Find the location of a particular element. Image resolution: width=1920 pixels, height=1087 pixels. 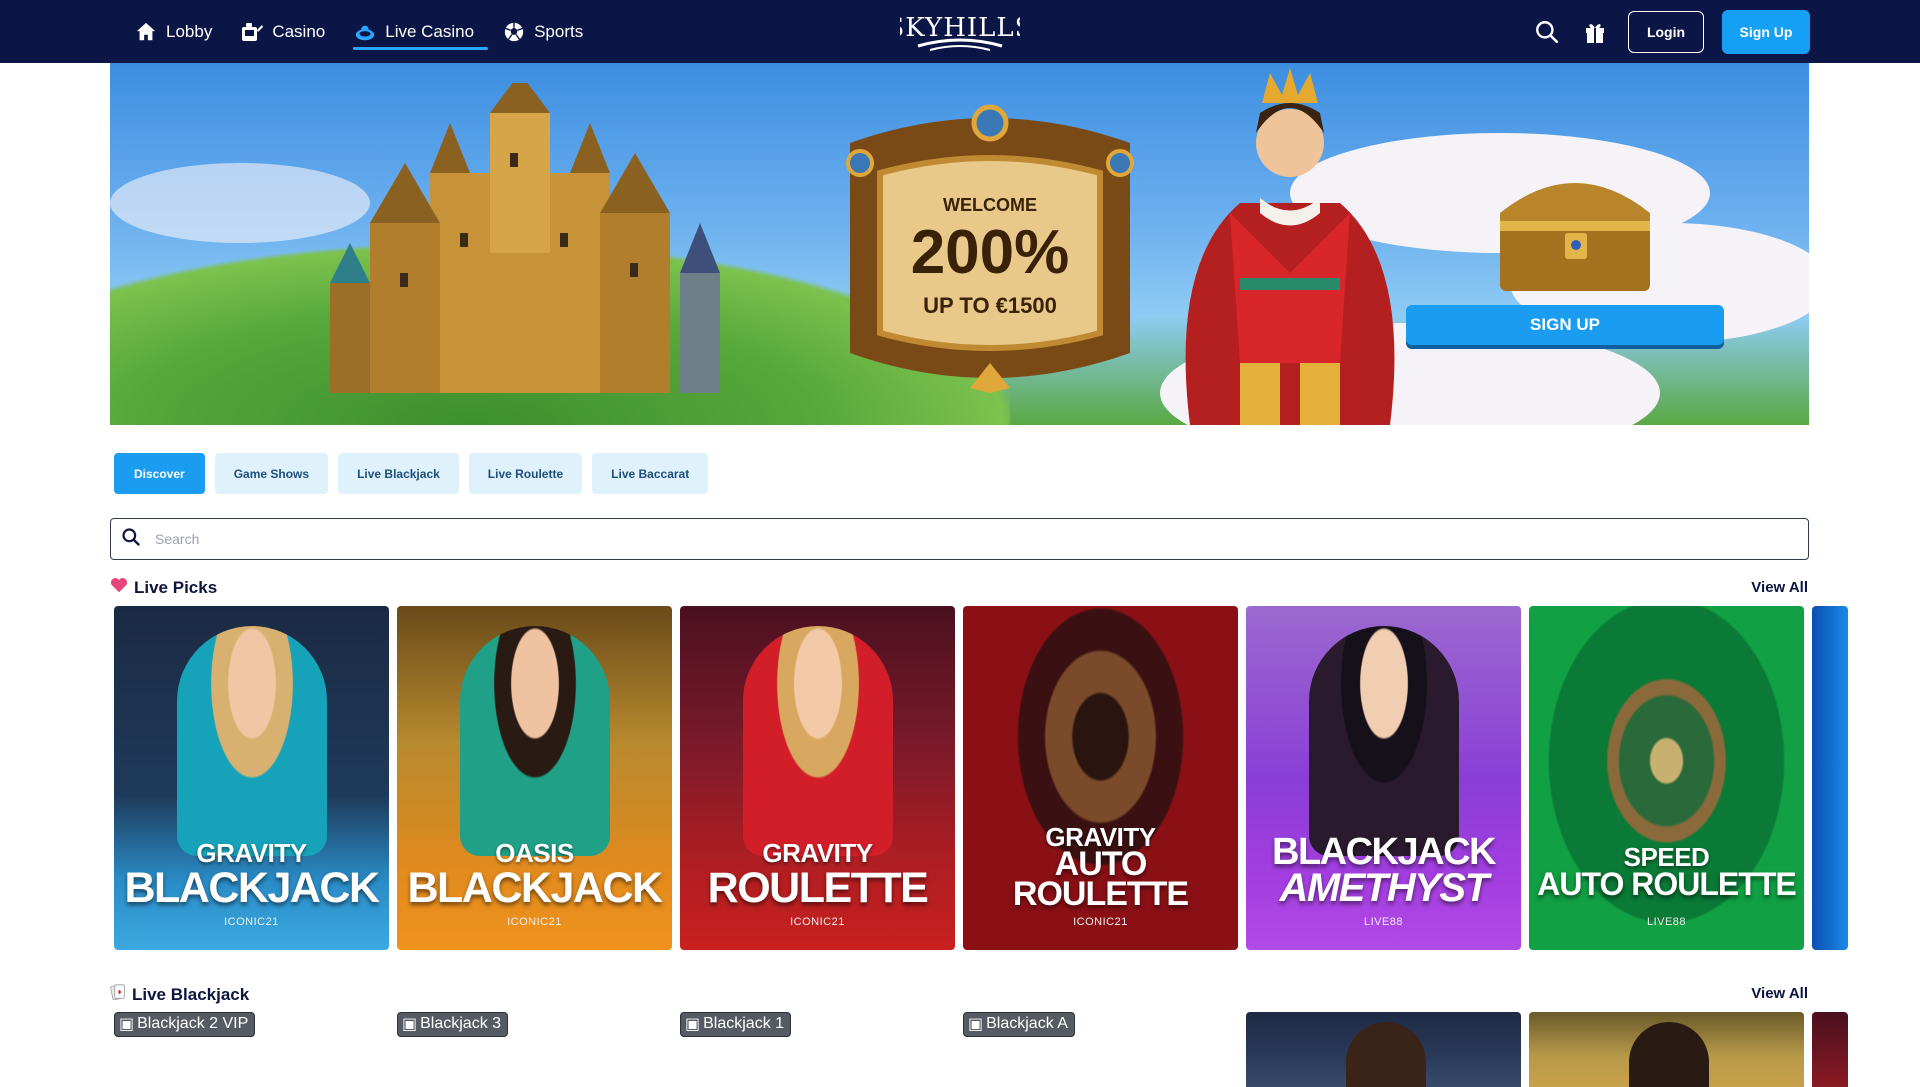

live-picks-view-all: View All is located at coordinates (1779, 587).